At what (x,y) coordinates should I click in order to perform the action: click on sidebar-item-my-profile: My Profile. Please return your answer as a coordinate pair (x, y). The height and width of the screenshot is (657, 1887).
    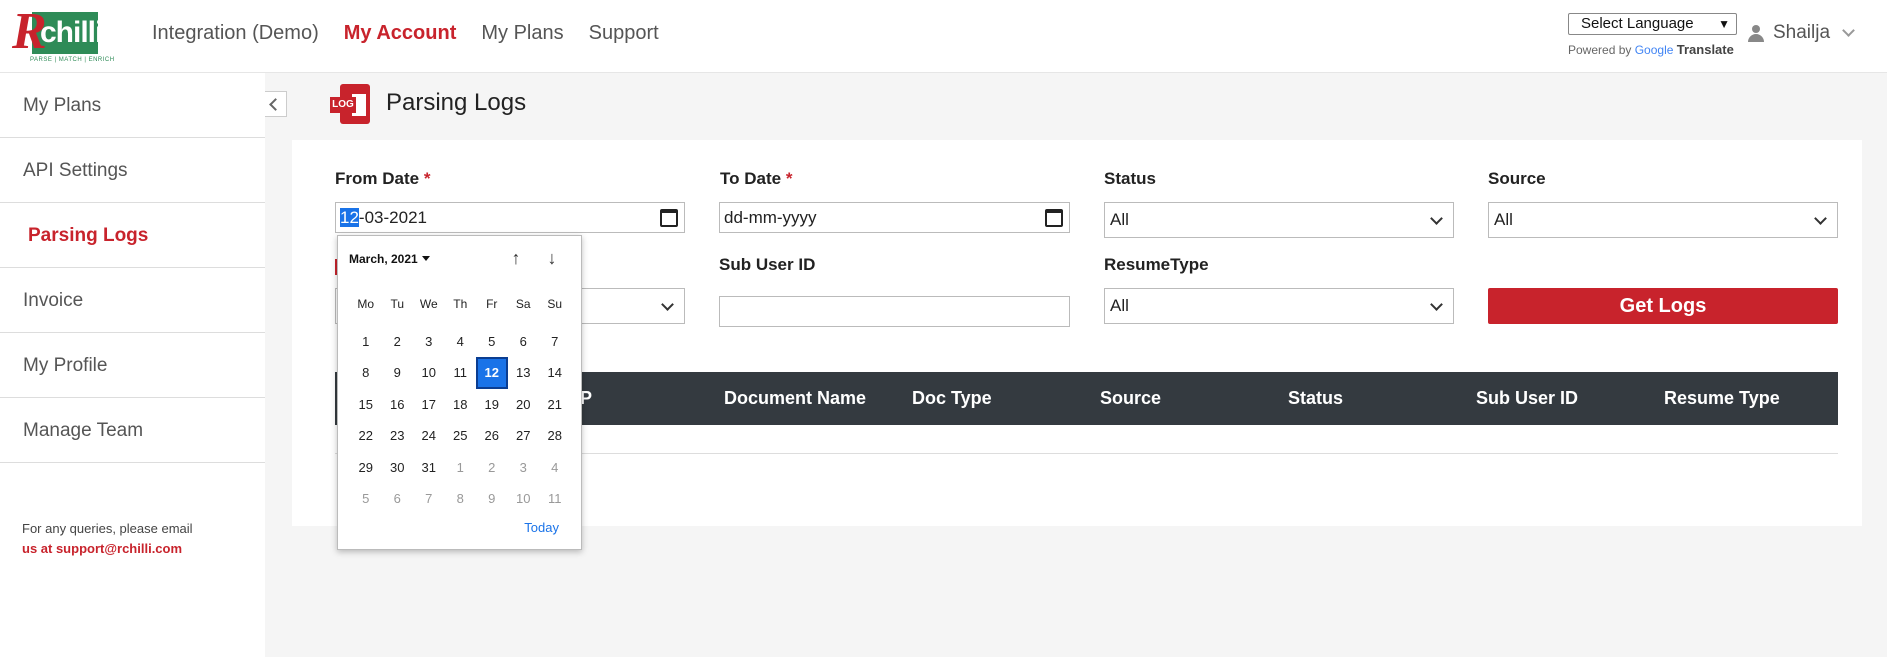
    Looking at the image, I should click on (132, 365).